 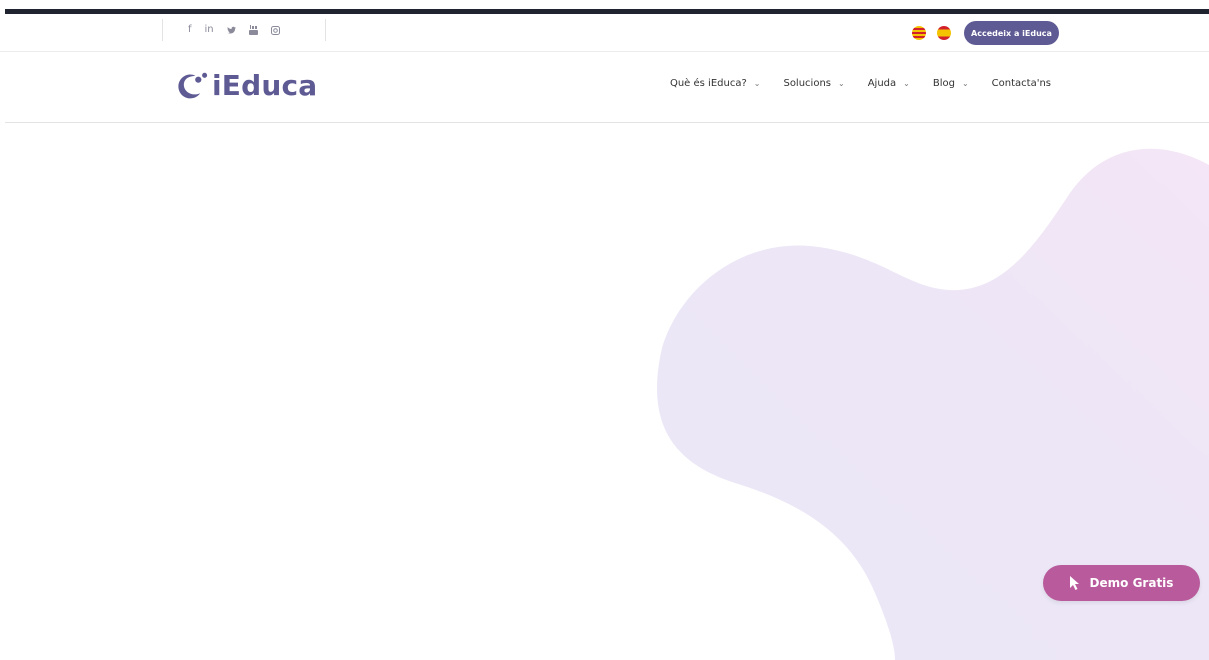 I want to click on access-ieduca-button: Accedeix a iEduca, so click(x=1011, y=33).